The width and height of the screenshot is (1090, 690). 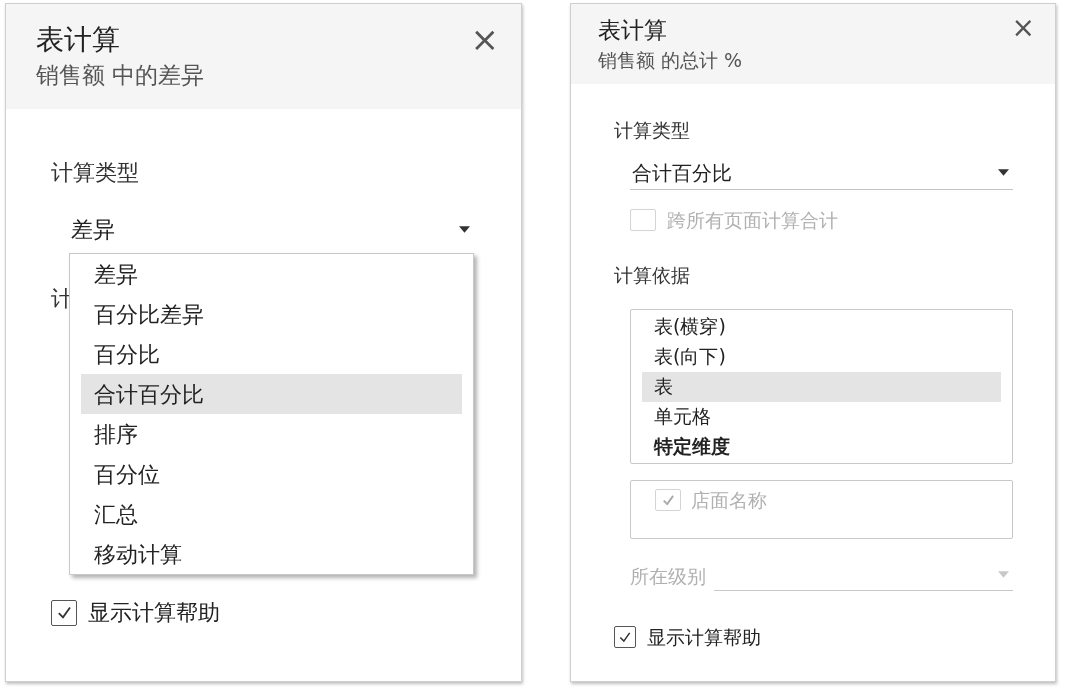 I want to click on menu-item: 百分位, so click(x=271, y=474).